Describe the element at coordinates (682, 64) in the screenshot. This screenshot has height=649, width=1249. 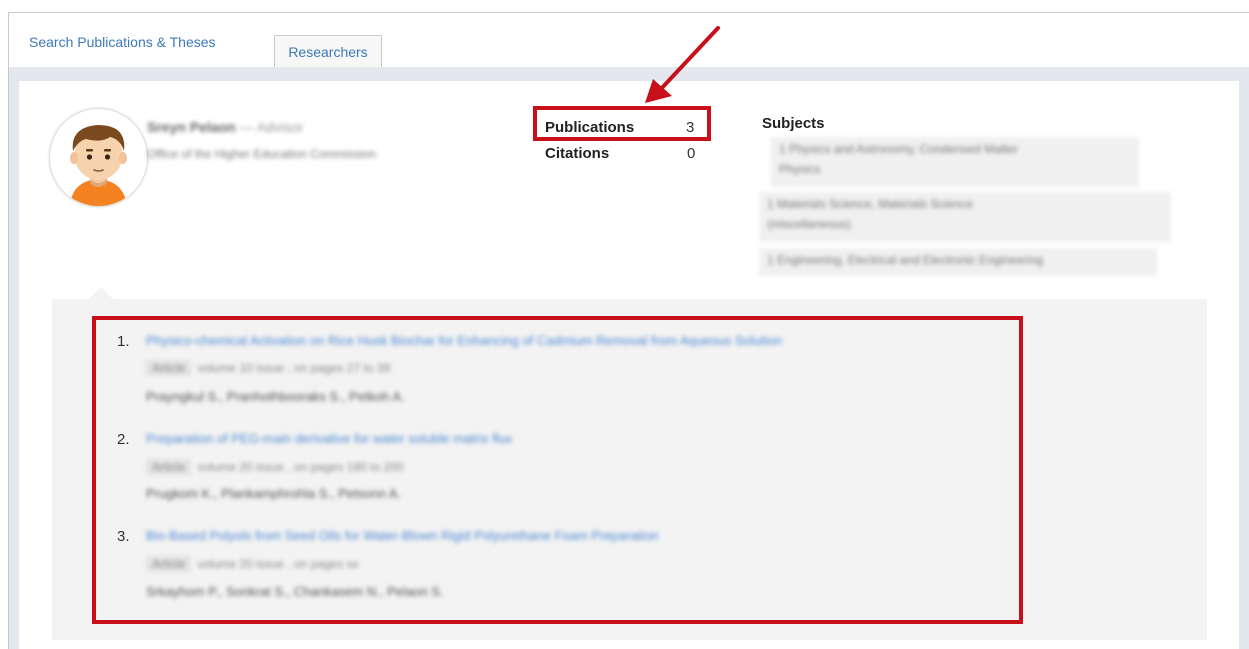
I see `annotation-arrow-icon` at that location.